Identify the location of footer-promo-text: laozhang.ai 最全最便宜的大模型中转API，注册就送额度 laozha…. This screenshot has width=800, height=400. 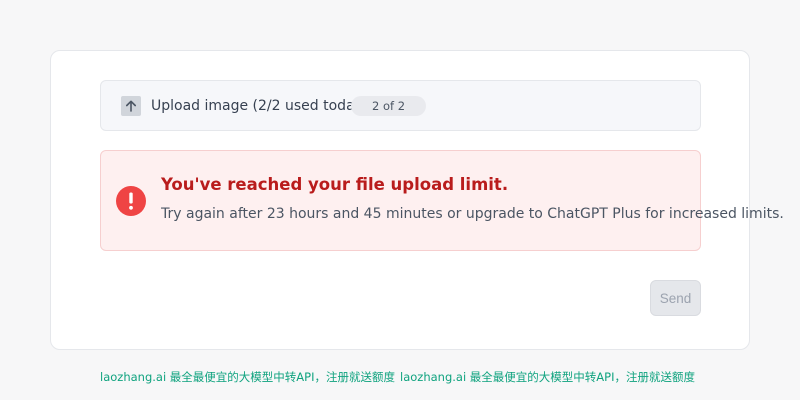
(400, 377).